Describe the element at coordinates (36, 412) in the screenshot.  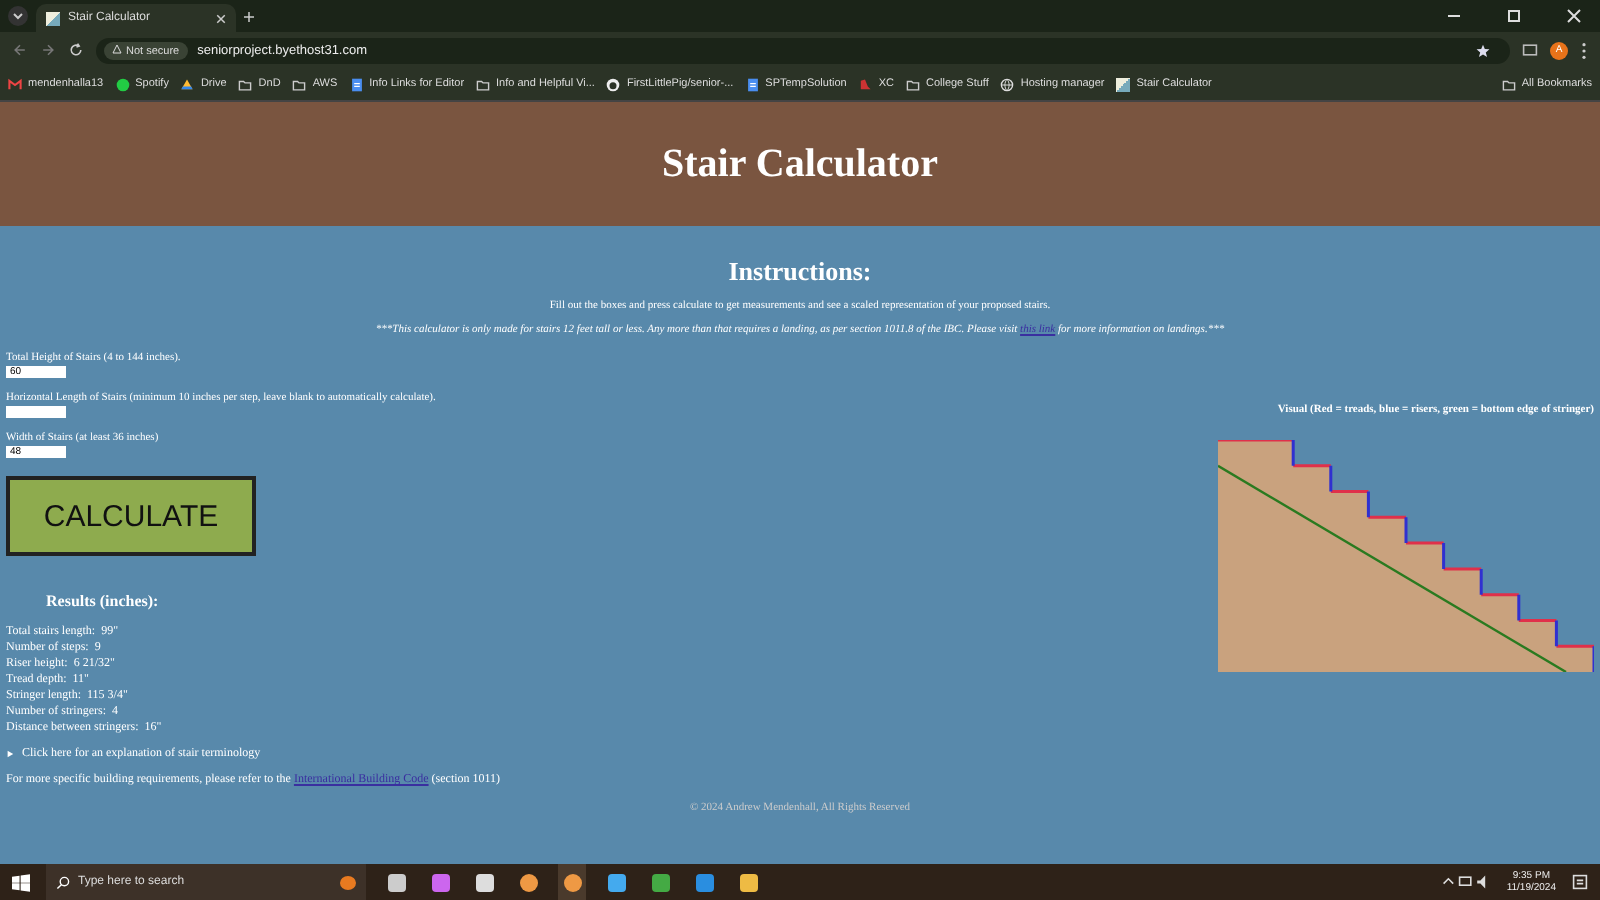
I see `input-field` at that location.